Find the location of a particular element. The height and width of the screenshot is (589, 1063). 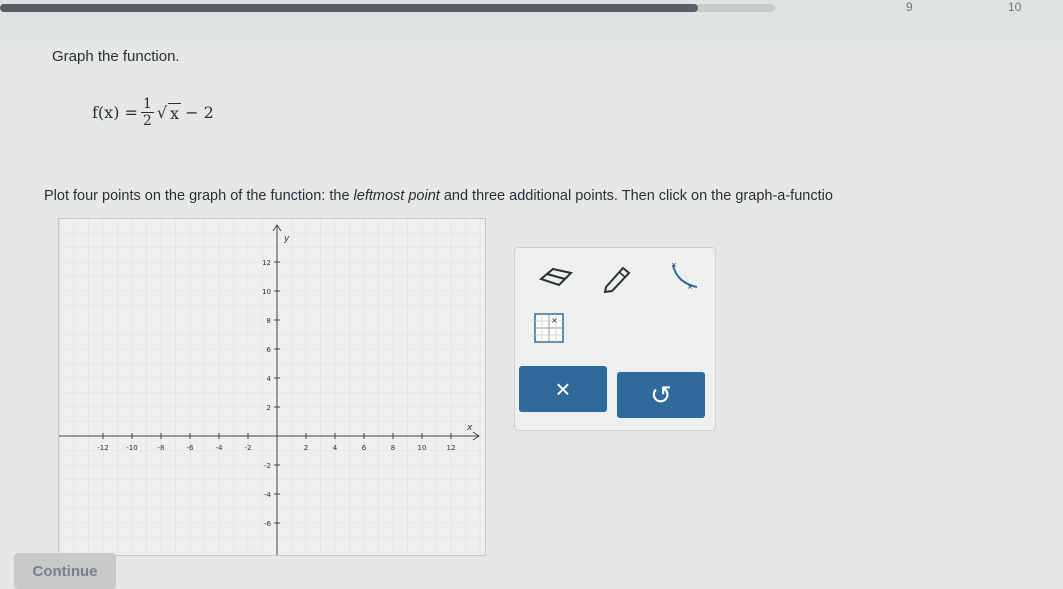

x-tick-label: 10 is located at coordinates (422, 448).